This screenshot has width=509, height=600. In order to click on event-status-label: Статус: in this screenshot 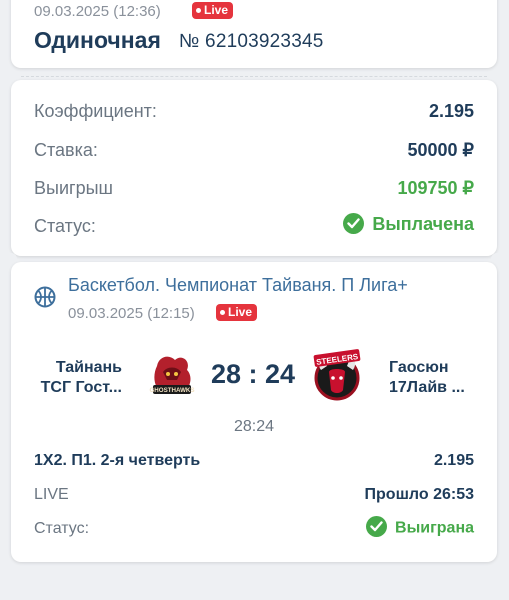, I will do `click(62, 528)`.